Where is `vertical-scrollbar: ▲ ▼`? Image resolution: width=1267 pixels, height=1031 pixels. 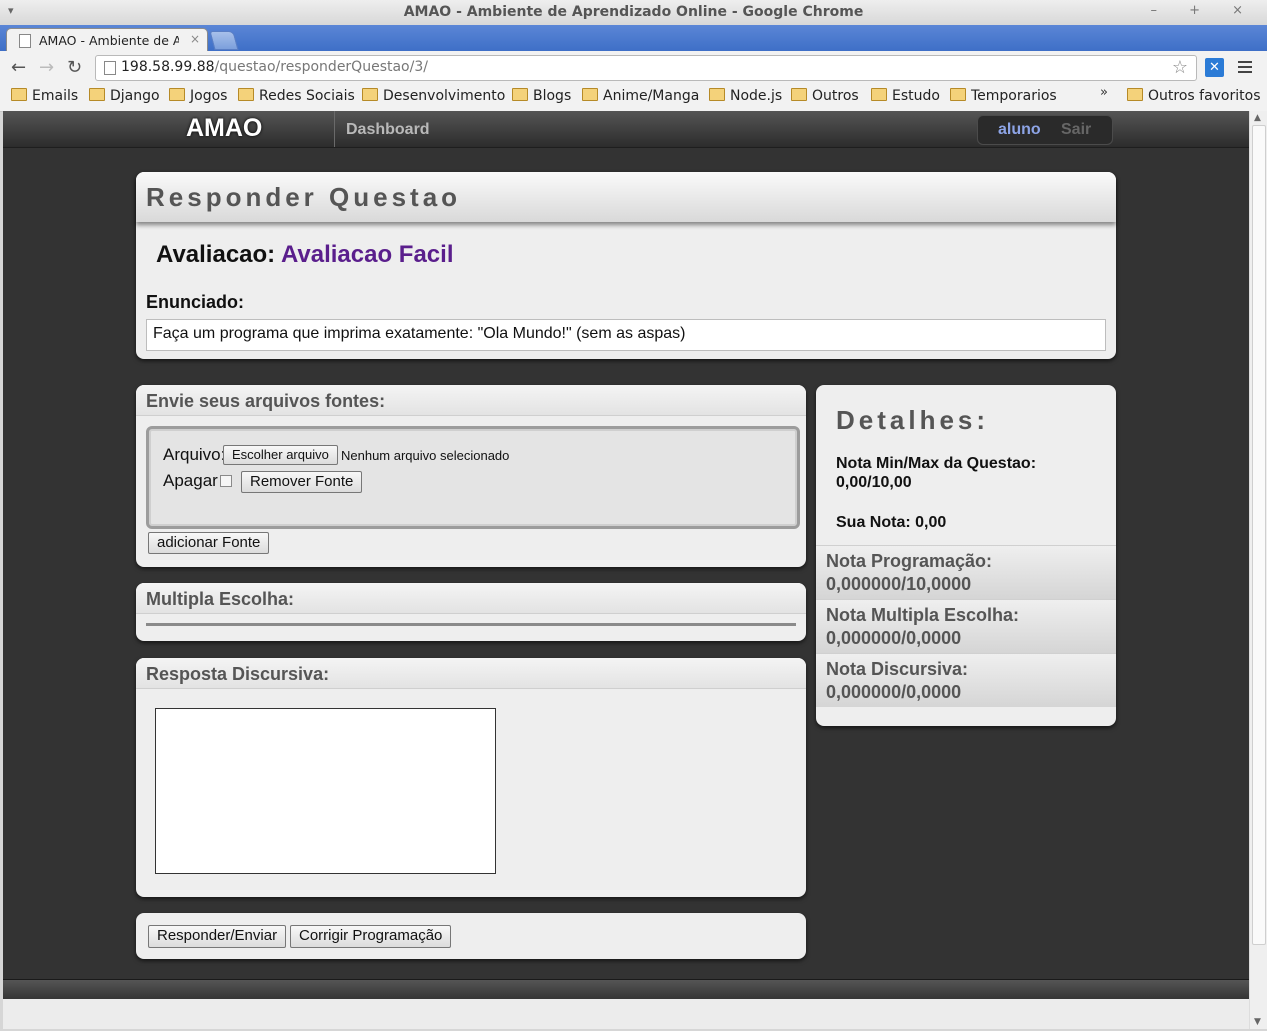 vertical-scrollbar: ▲ ▼ is located at coordinates (1258, 570).